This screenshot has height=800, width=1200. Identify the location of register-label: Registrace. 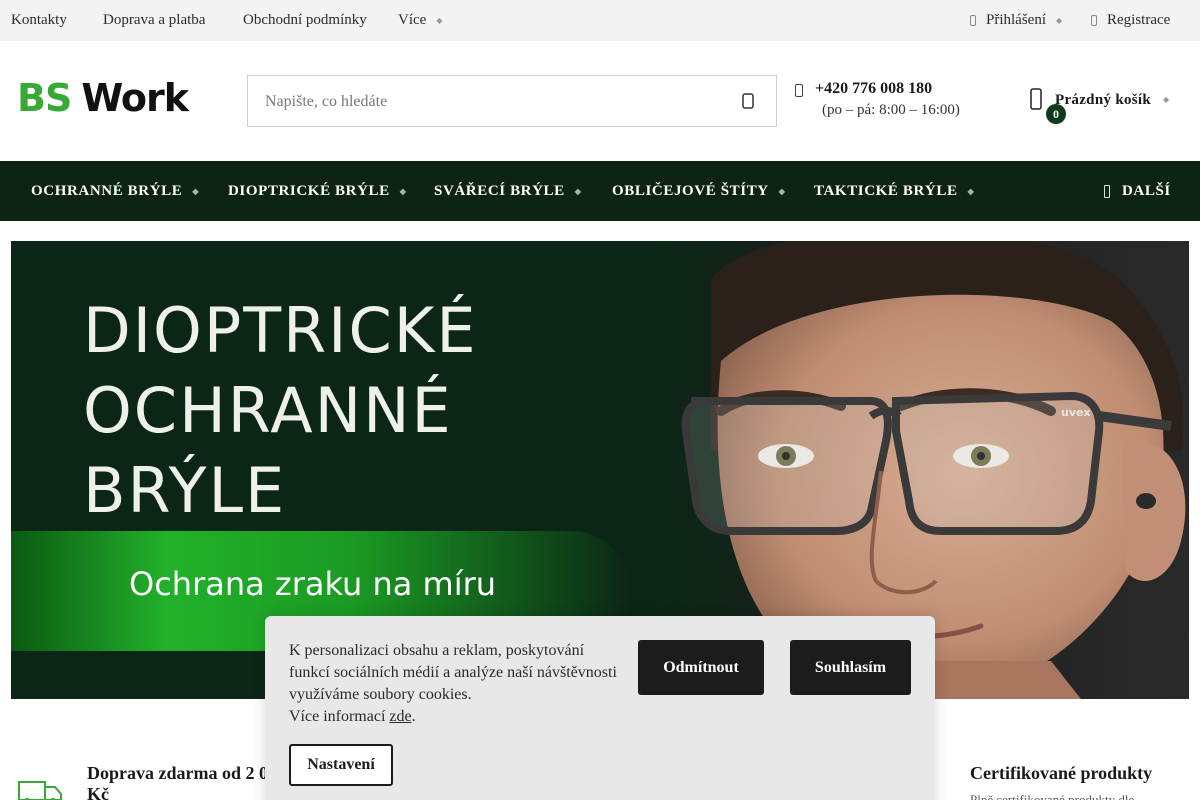
(1139, 20).